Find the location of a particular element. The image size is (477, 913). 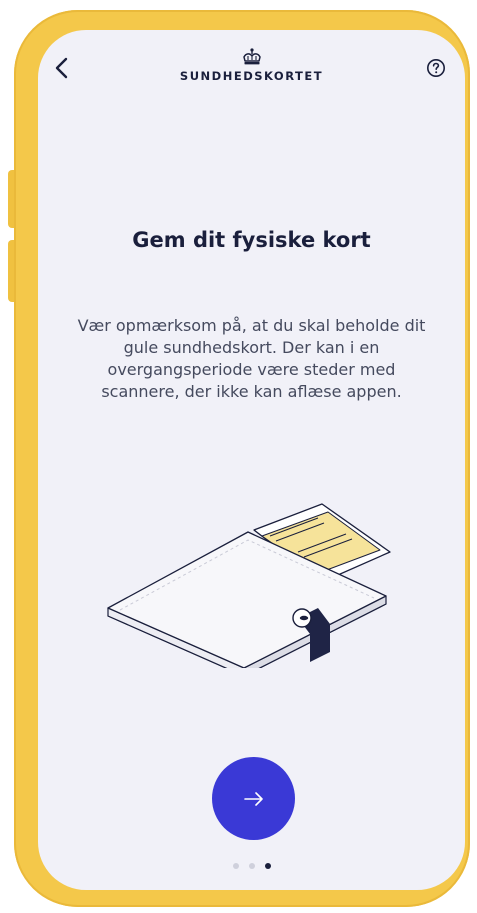

next-button is located at coordinates (253, 798).